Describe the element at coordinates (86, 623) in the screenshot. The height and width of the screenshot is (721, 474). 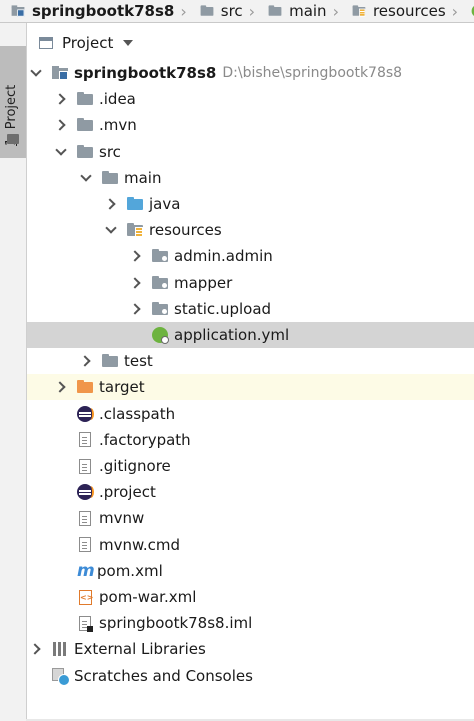
I see `iml-file-icon` at that location.